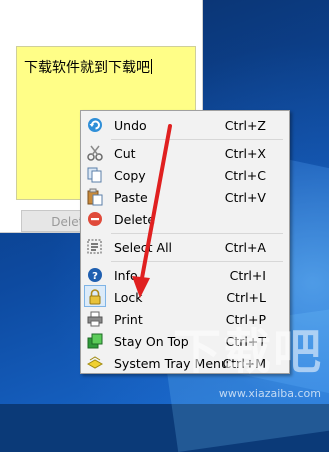  What do you see at coordinates (185, 125) in the screenshot?
I see `menu-item-undo: Undo Ctrl+Z` at bounding box center [185, 125].